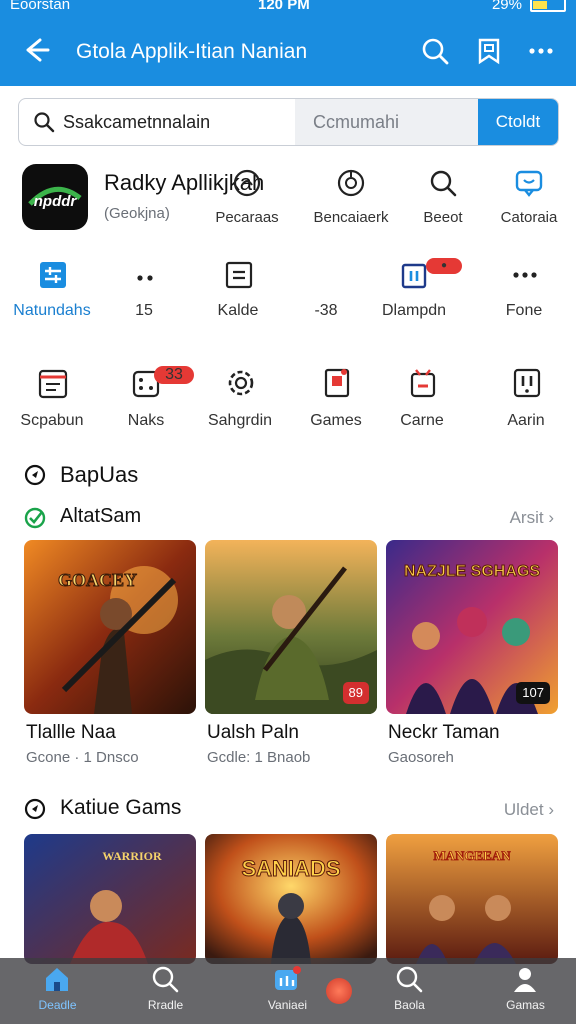 The image size is (576, 1024). I want to click on header-action-search: Beeot, so click(443, 200).